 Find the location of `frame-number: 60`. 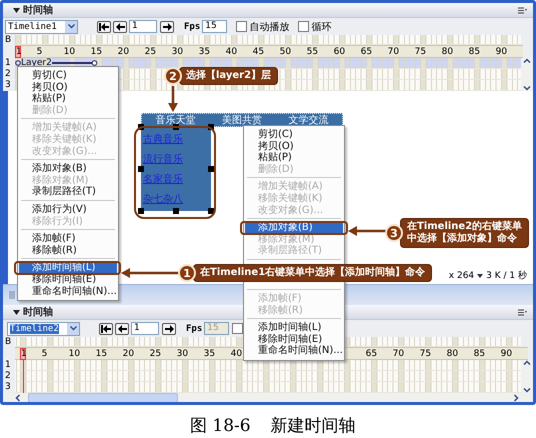

frame-number: 60 is located at coordinates (340, 51).